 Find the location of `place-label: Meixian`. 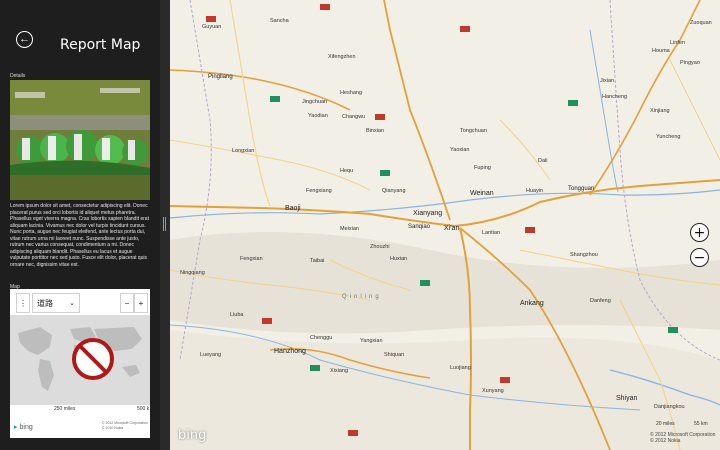

place-label: Meixian is located at coordinates (349, 229).